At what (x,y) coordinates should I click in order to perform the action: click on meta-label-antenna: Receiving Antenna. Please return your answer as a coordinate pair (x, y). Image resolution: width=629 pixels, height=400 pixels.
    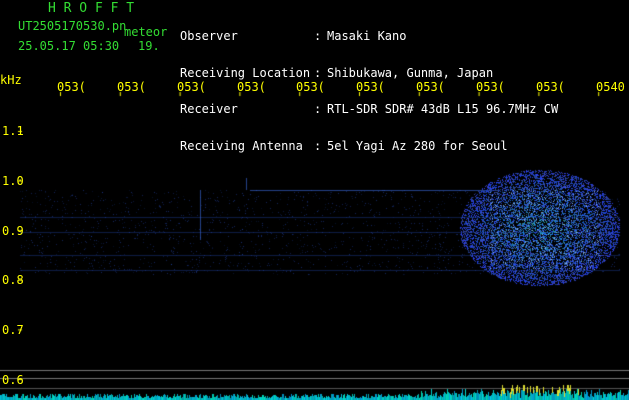
    Looking at the image, I should click on (241, 145).